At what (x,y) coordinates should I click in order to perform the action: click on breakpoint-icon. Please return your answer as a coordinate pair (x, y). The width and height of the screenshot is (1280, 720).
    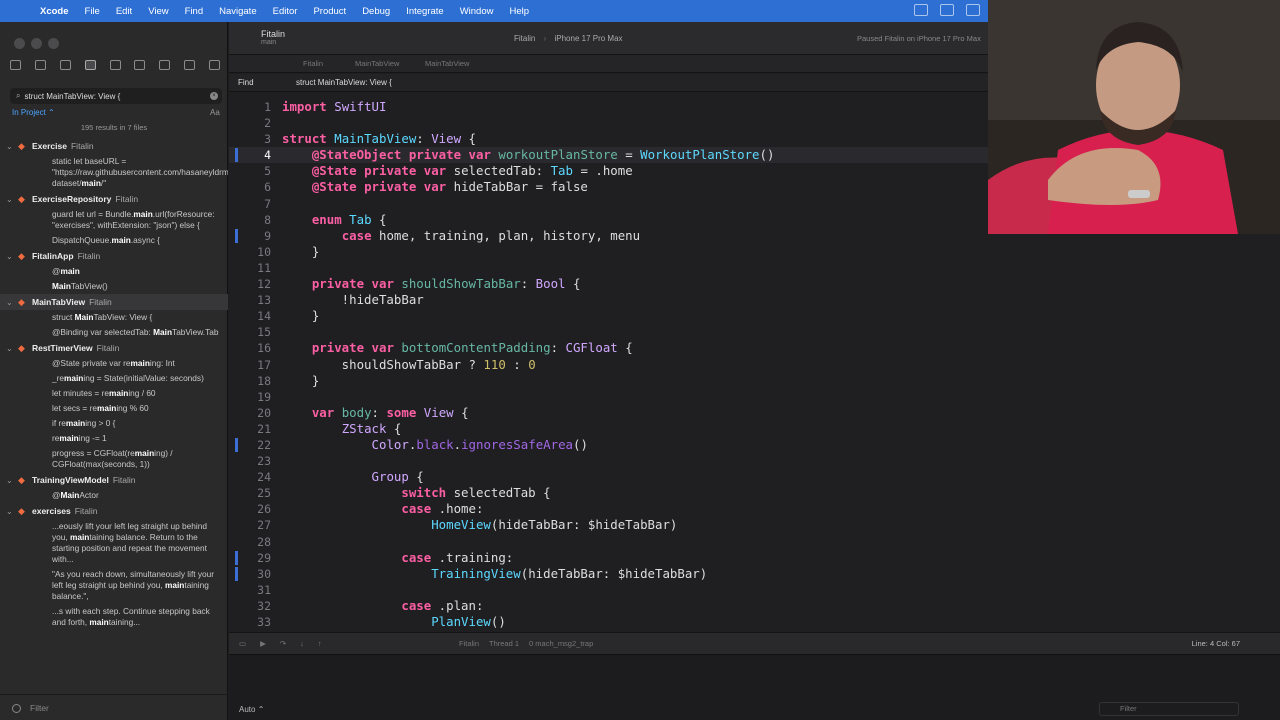
    Looking at the image, I should click on (190, 65).